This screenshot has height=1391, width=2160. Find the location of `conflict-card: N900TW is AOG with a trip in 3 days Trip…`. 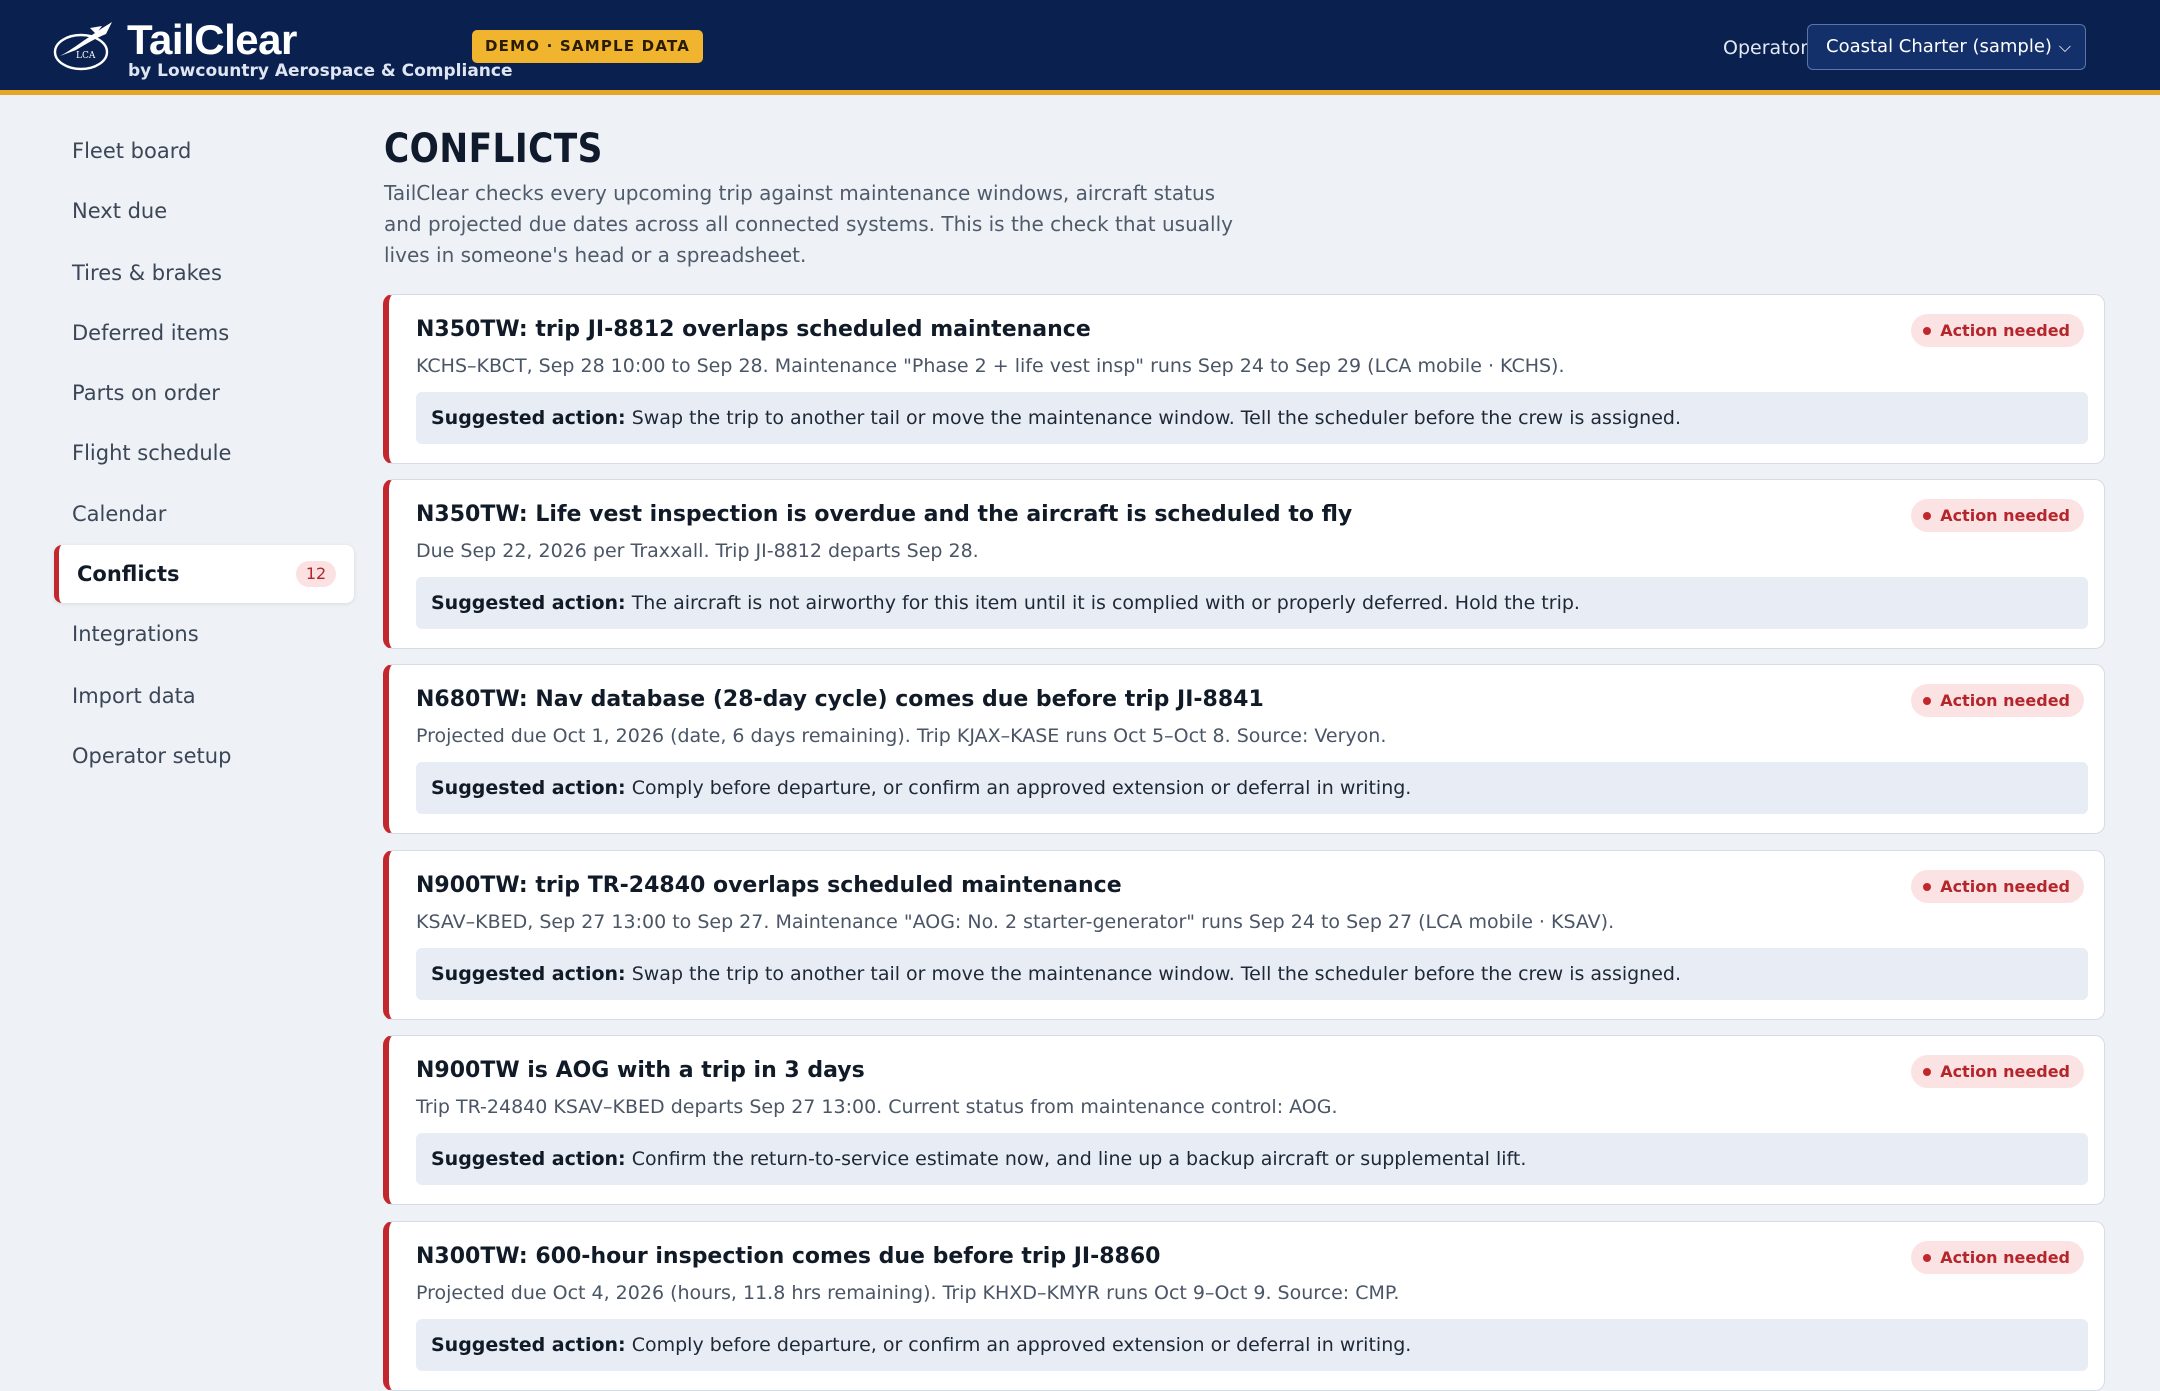

conflict-card: N900TW is AOG with a trip in 3 days Trip… is located at coordinates (1244, 1120).